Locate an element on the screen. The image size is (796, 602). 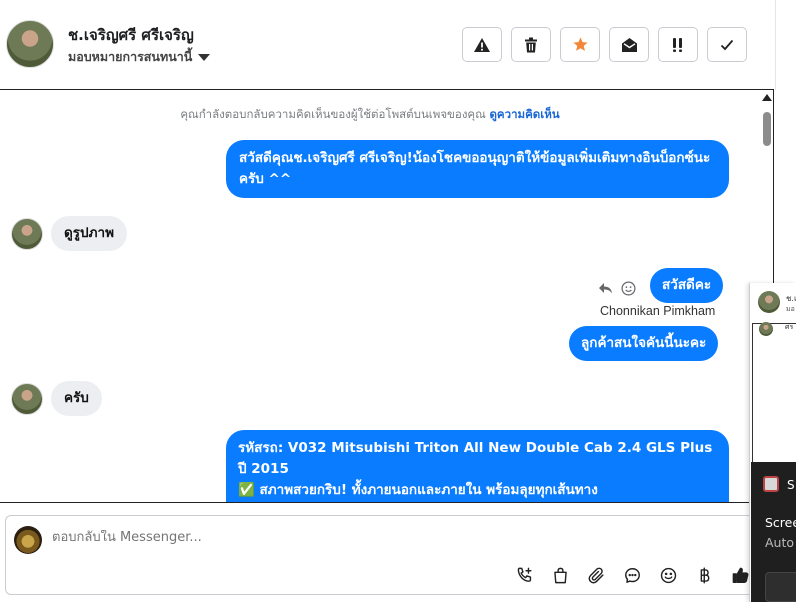
assign-conversation-dropdown: มอบหมายการสนทนานี้ is located at coordinates (139, 57).